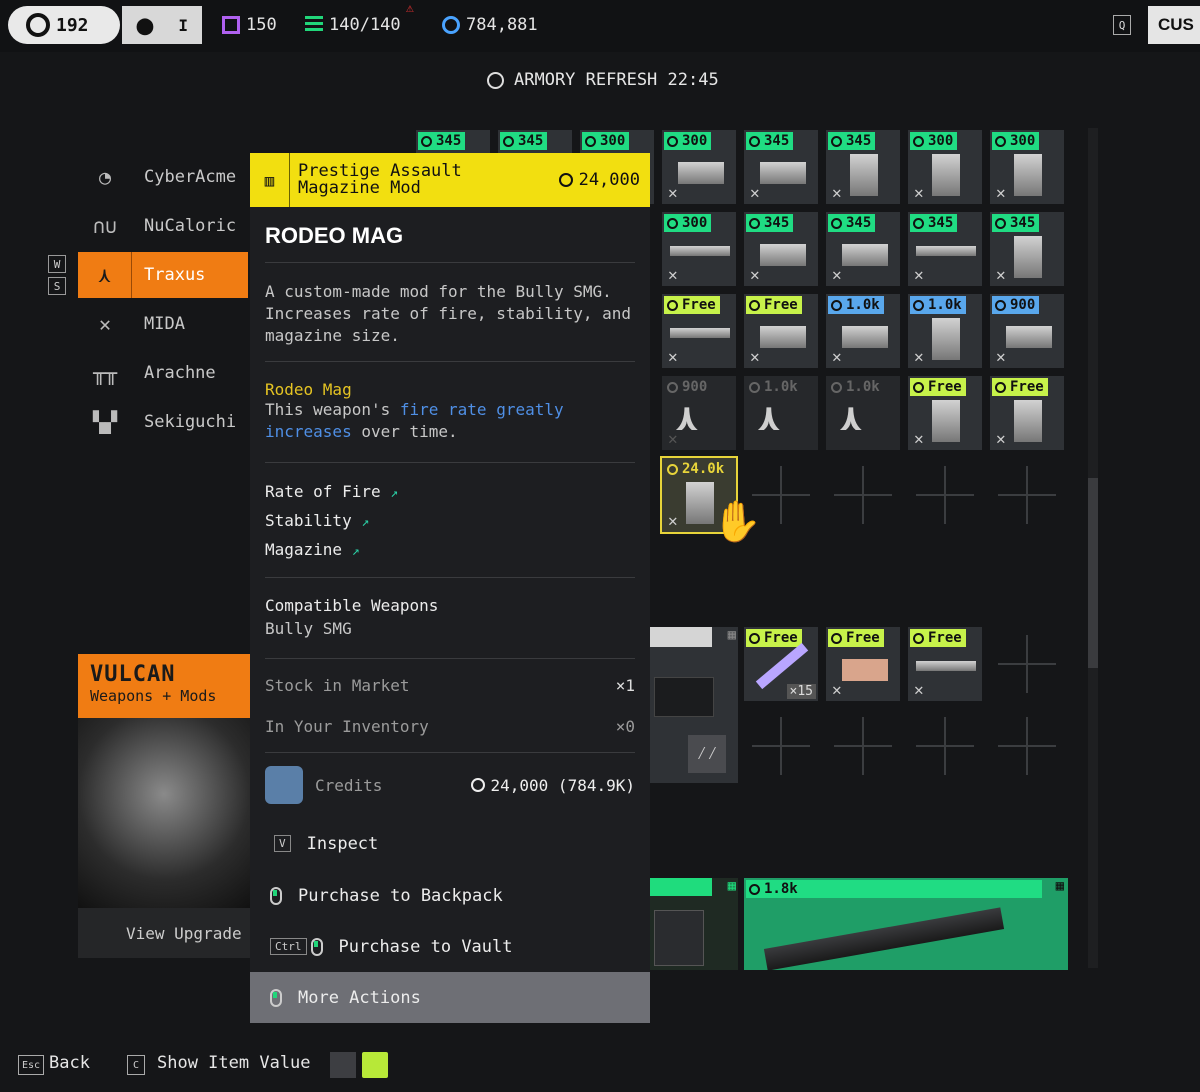 This screenshot has height=1092, width=1200. I want to click on price-tag: 1.8k, so click(894, 889).